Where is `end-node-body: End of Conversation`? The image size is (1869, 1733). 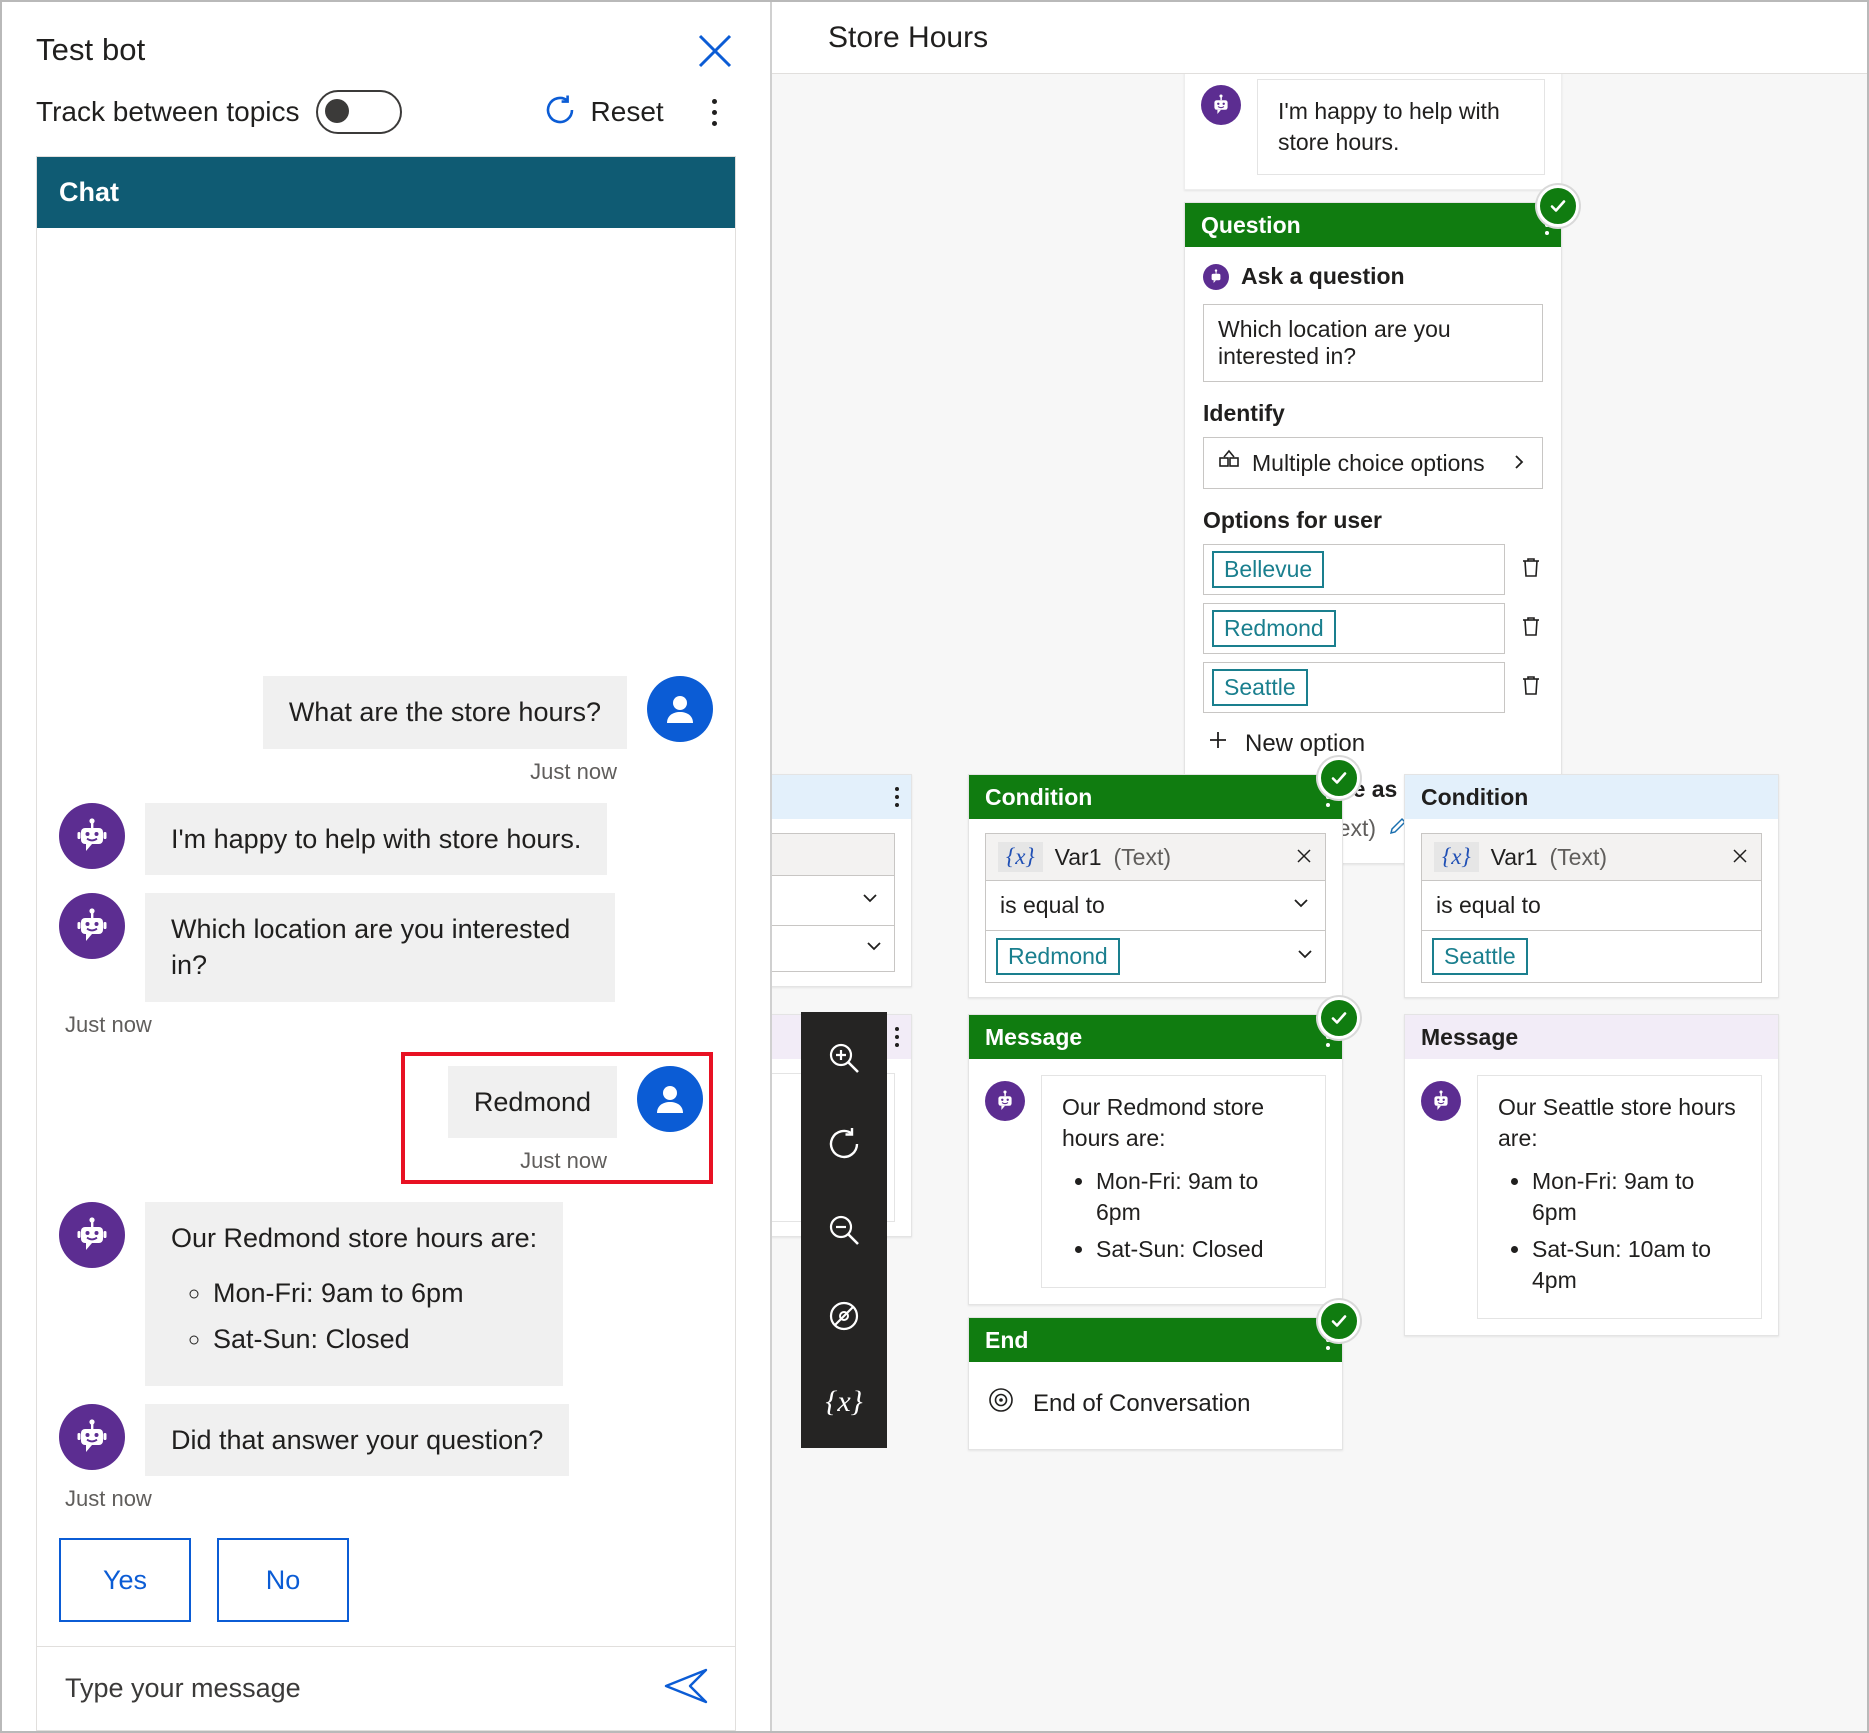 end-node-body: End of Conversation is located at coordinates (1155, 1405).